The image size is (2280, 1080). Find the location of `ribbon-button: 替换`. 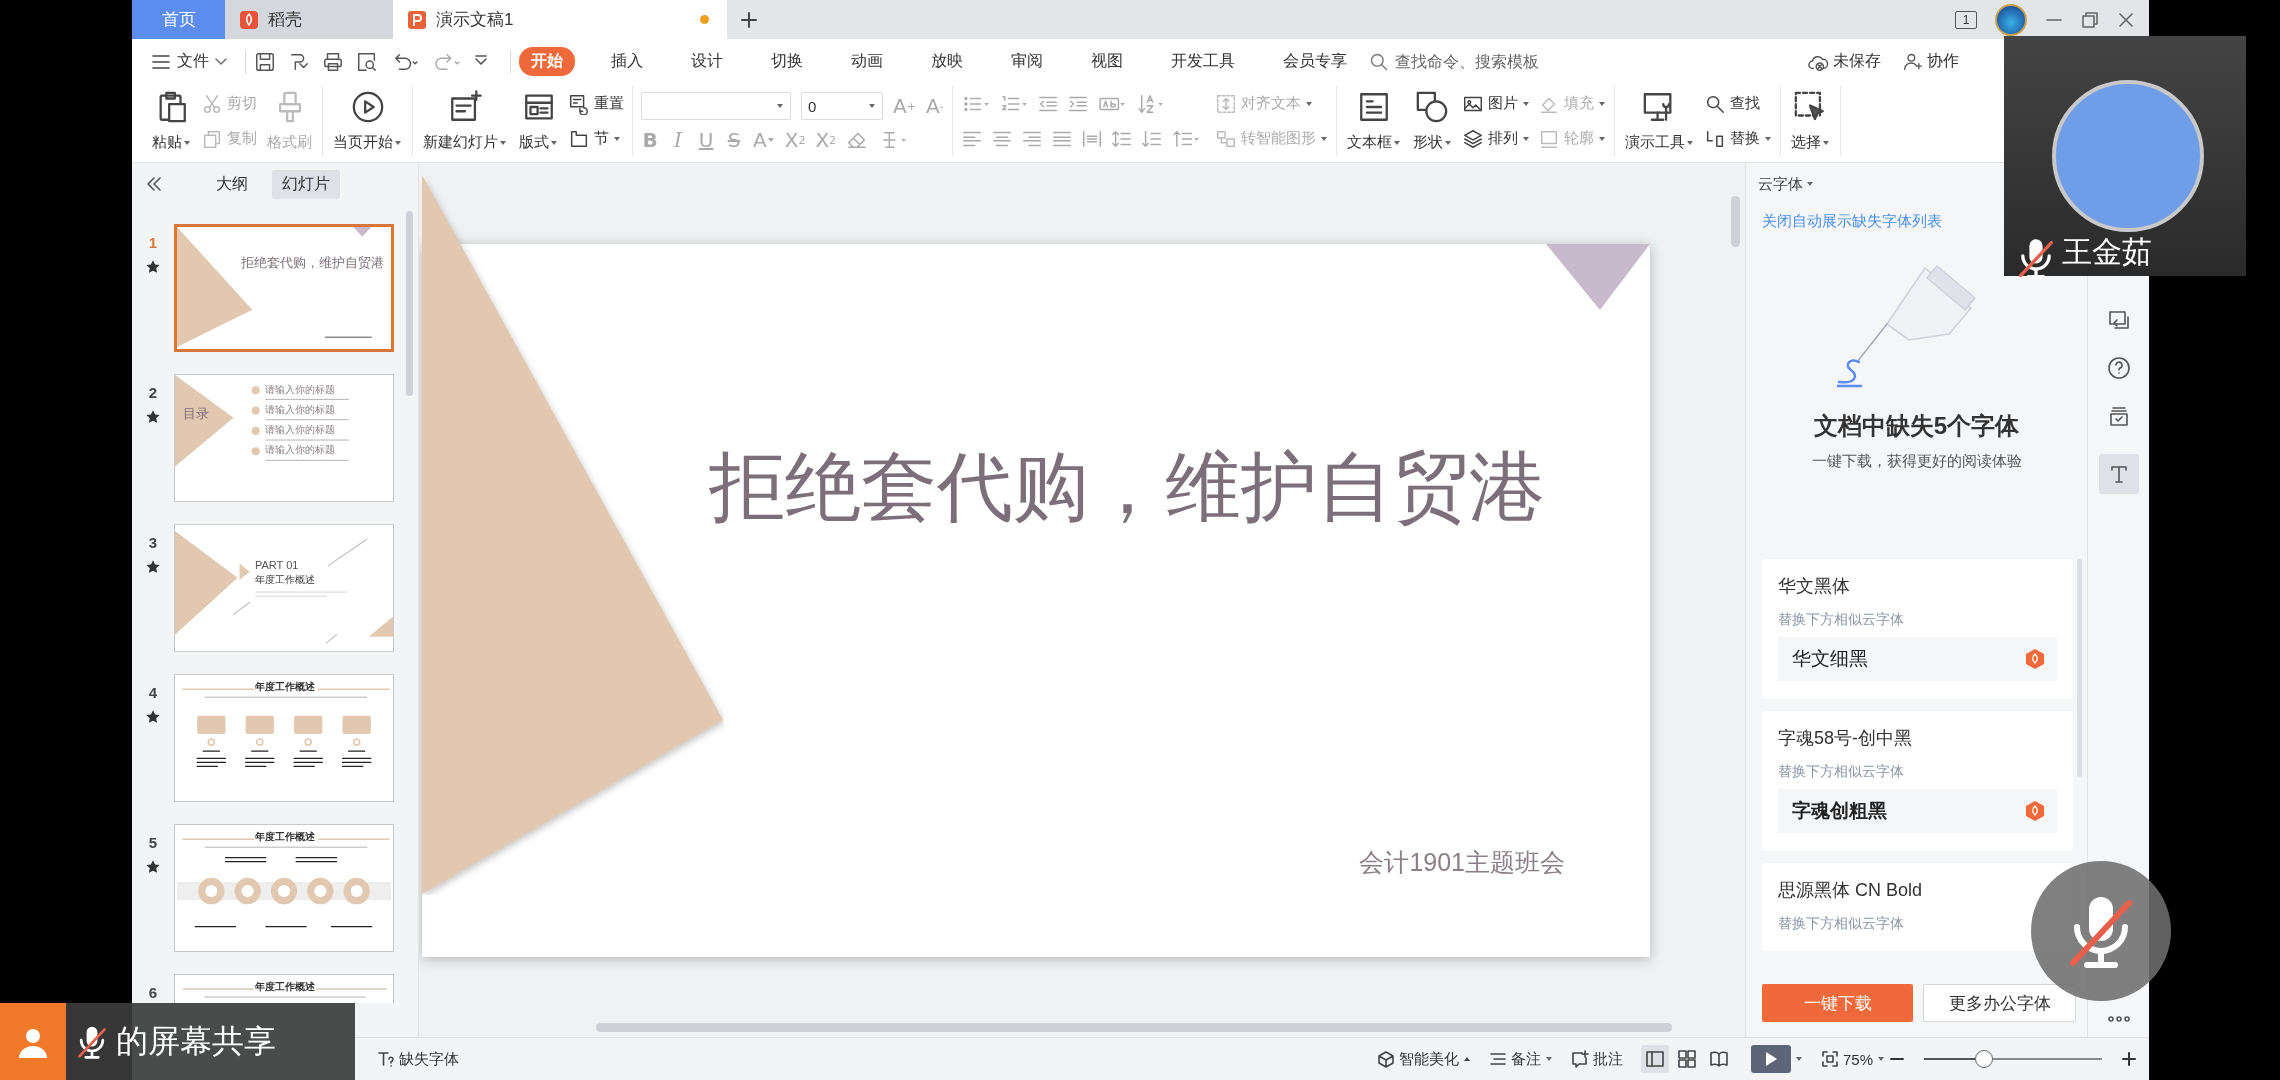

ribbon-button: 替换 is located at coordinates (1737, 138).